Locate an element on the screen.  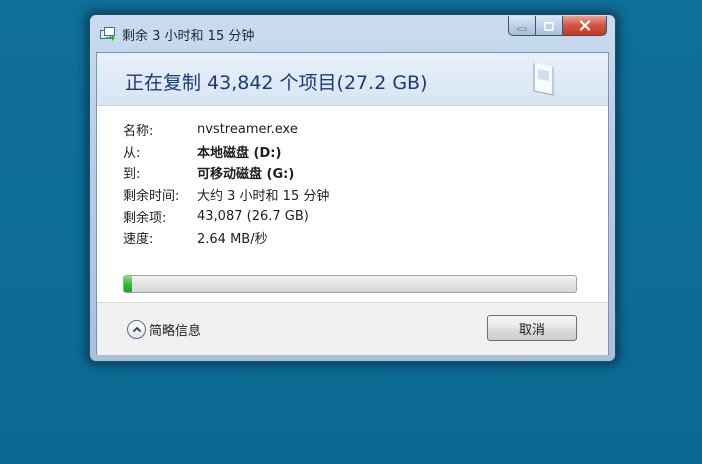
fewer-details-toggle: 简略信息 is located at coordinates (164, 329).